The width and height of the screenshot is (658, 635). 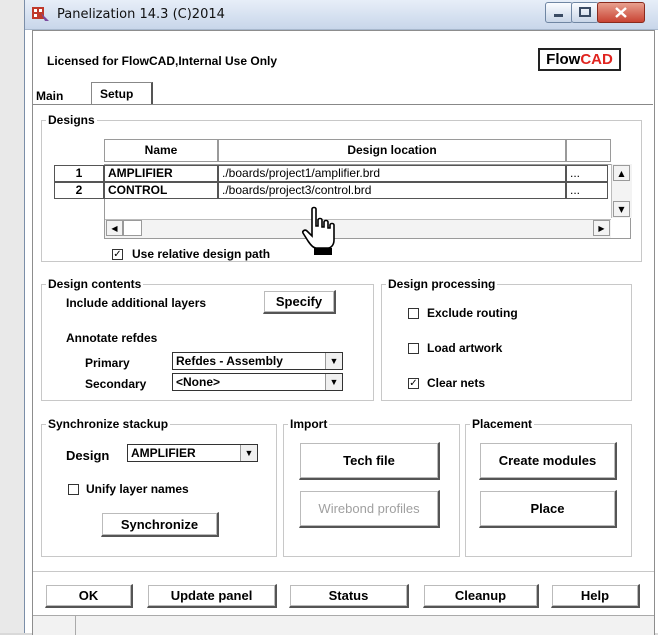 What do you see at coordinates (160, 524) in the screenshot?
I see `synchronize-button: Synchronize` at bounding box center [160, 524].